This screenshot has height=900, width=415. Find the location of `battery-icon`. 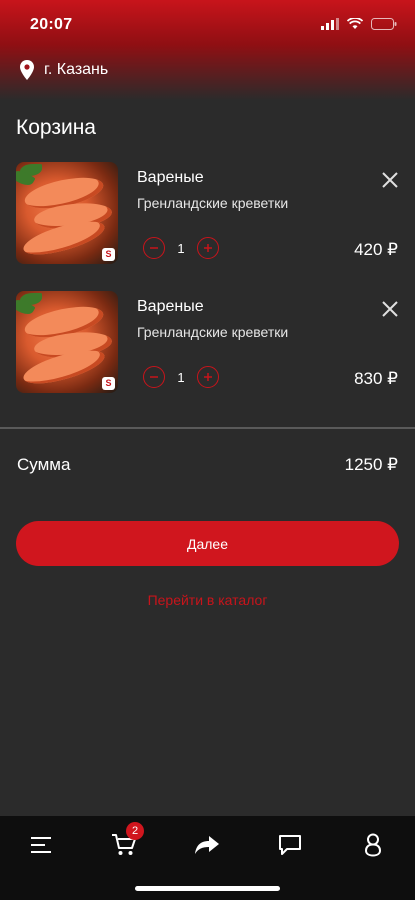

battery-icon is located at coordinates (384, 24).